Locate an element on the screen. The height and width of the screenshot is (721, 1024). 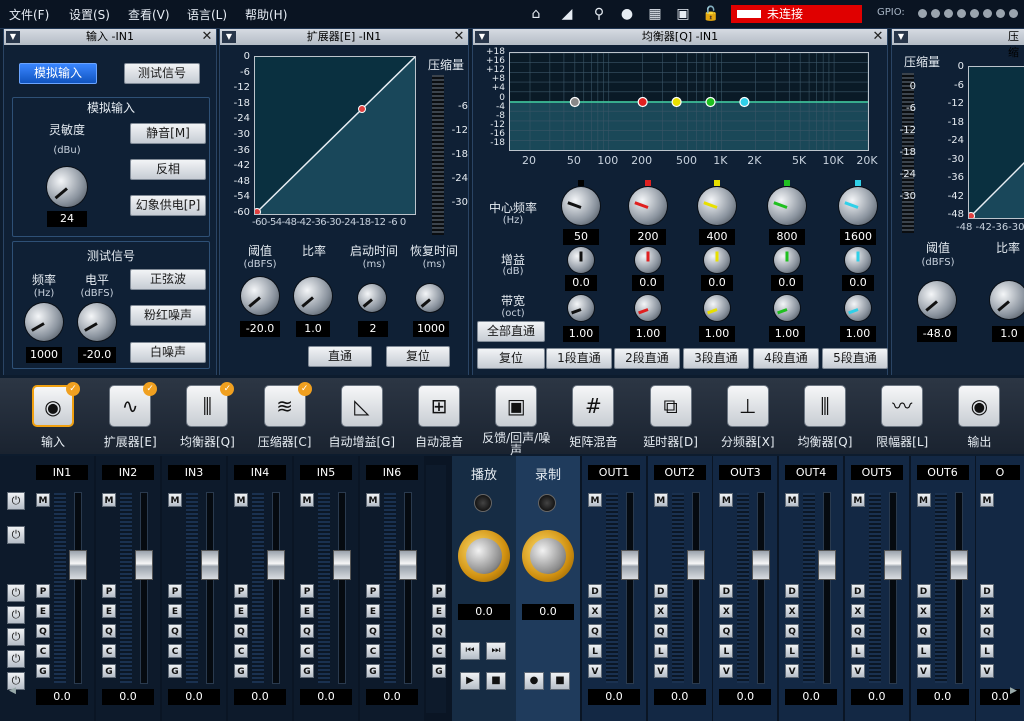
gain-value: 0.0 is located at coordinates (581, 283).